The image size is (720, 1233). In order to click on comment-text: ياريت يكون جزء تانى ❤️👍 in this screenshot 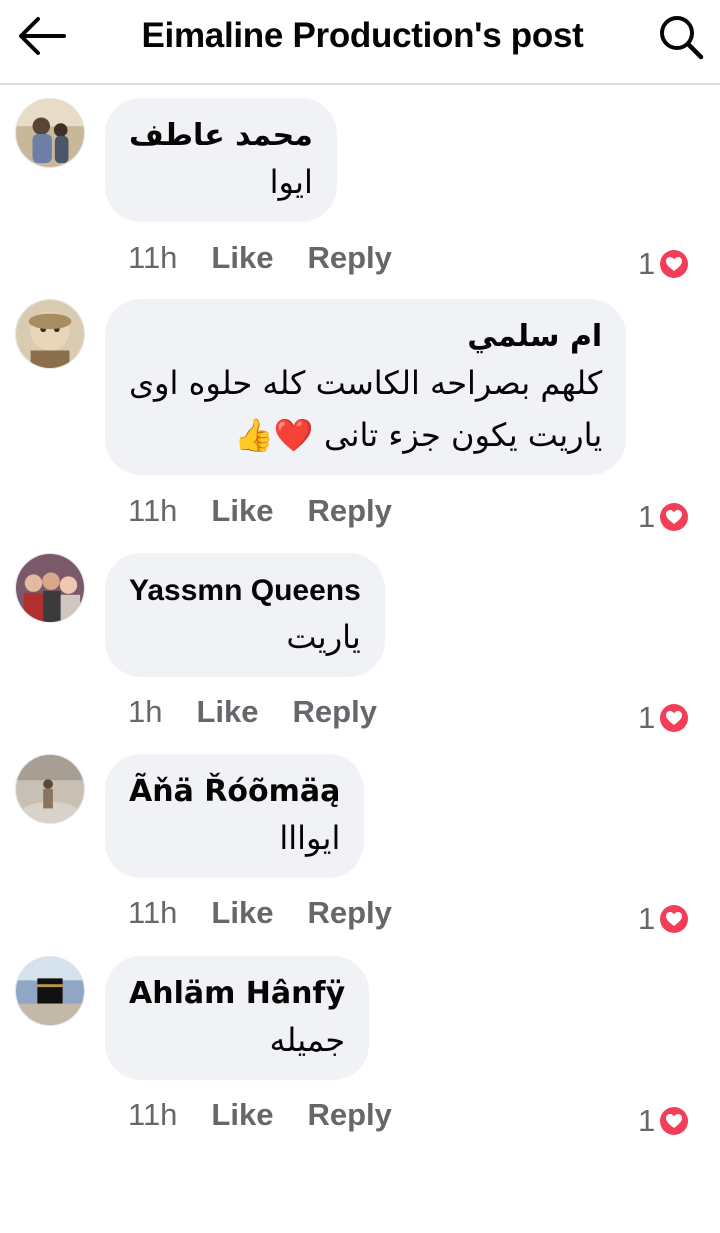, I will do `click(418, 435)`.